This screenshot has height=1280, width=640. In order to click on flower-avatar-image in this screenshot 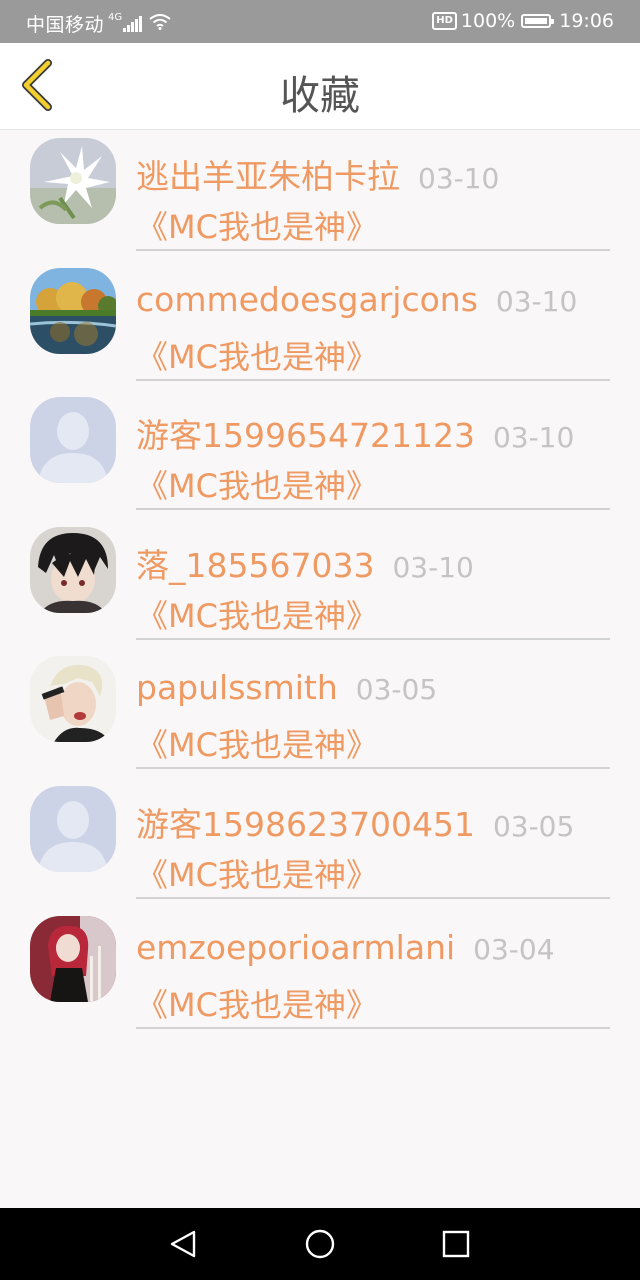, I will do `click(73, 181)`.